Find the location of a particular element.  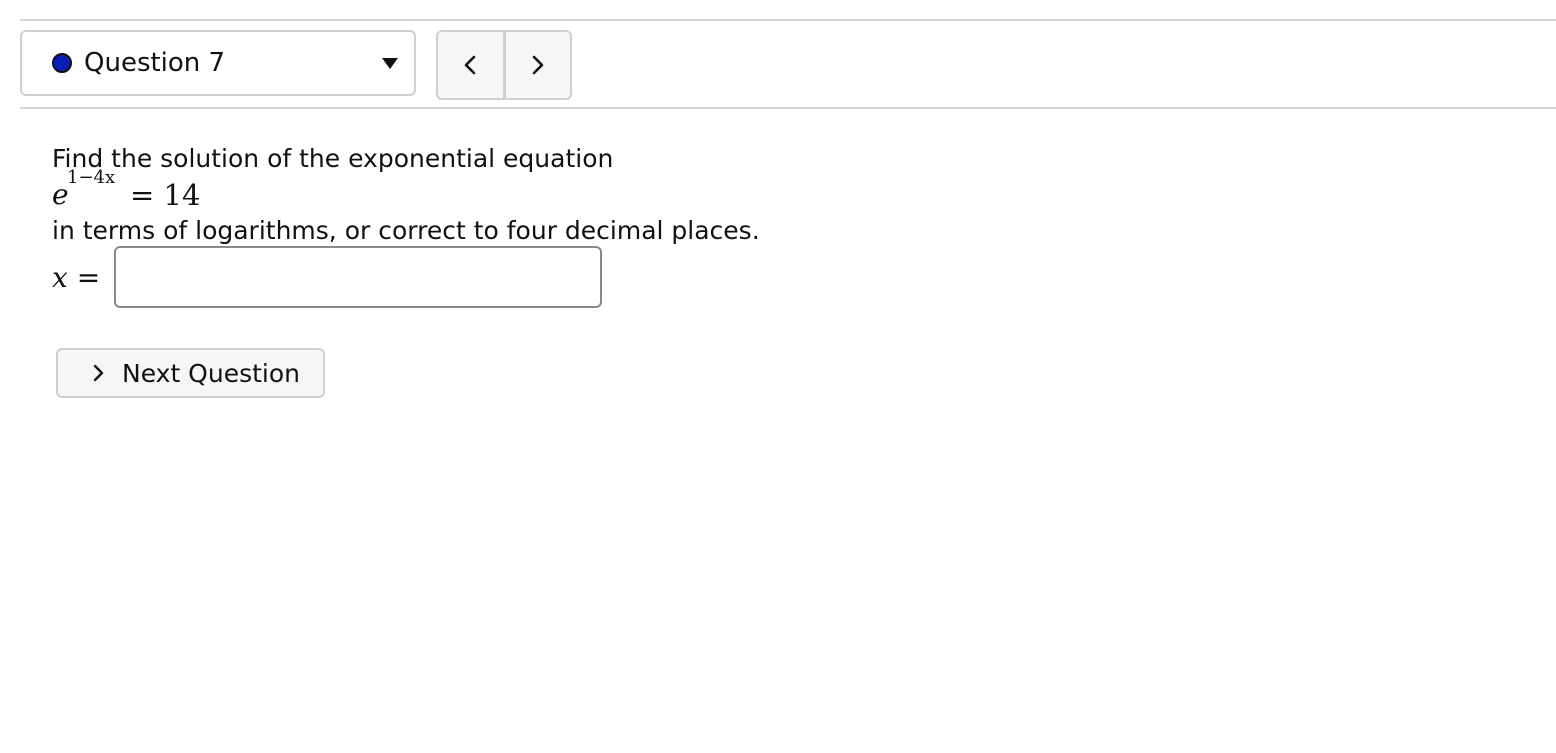

caret-down-icon is located at coordinates (390, 63).